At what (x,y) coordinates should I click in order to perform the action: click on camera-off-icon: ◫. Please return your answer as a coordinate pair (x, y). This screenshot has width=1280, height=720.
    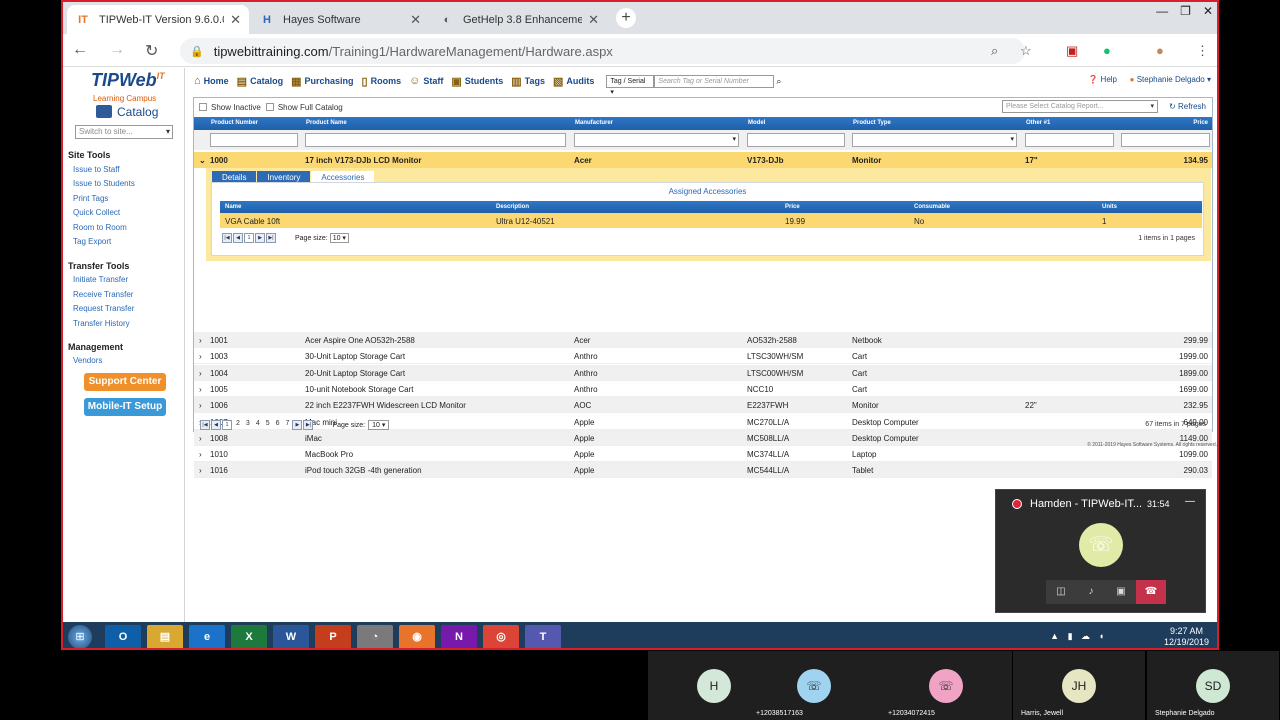
    Looking at the image, I should click on (1061, 592).